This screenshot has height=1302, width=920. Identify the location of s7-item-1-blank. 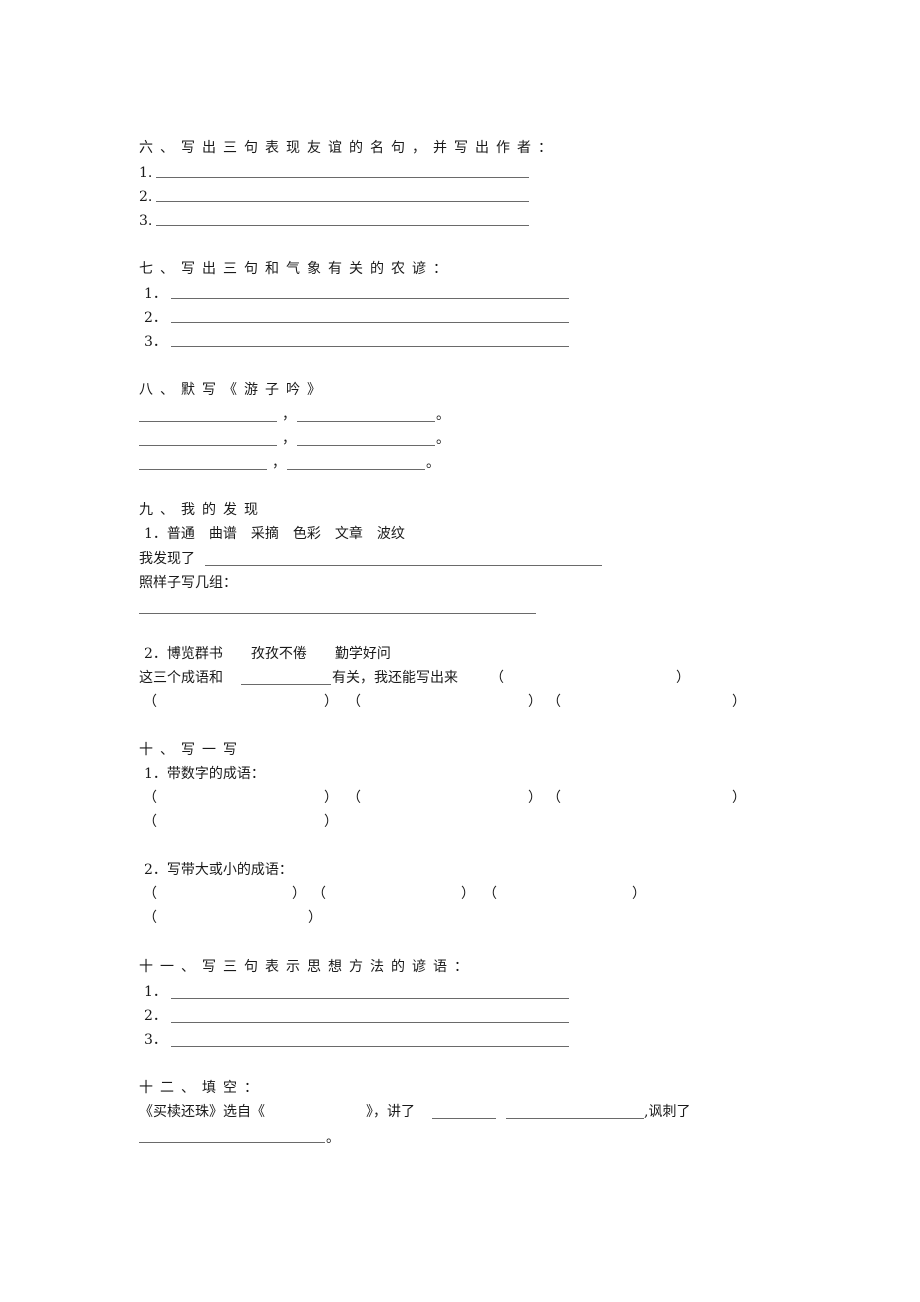
(370, 298).